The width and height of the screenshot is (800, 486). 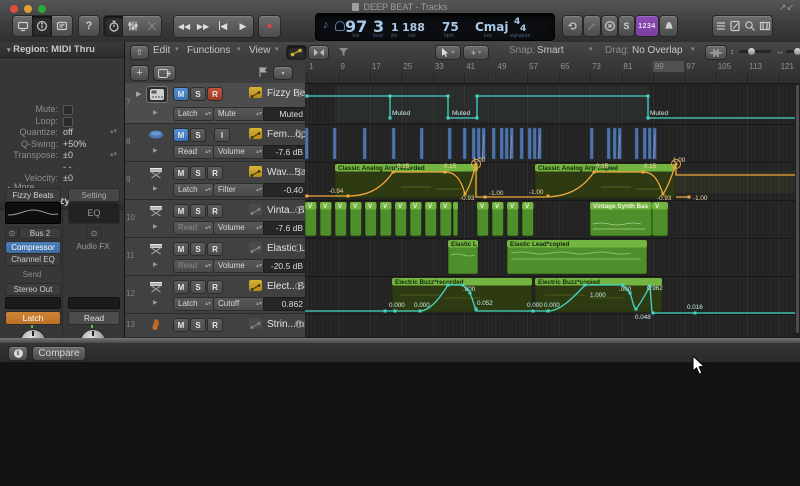 What do you see at coordinates (592, 26) in the screenshot?
I see `autopunch-button` at bounding box center [592, 26].